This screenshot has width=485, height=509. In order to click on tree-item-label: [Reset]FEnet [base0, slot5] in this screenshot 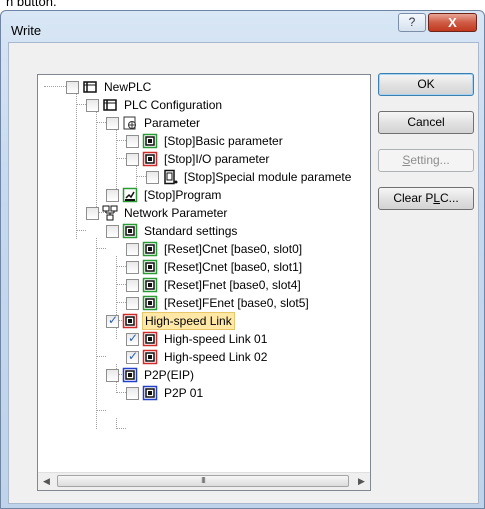, I will do `click(236, 303)`.